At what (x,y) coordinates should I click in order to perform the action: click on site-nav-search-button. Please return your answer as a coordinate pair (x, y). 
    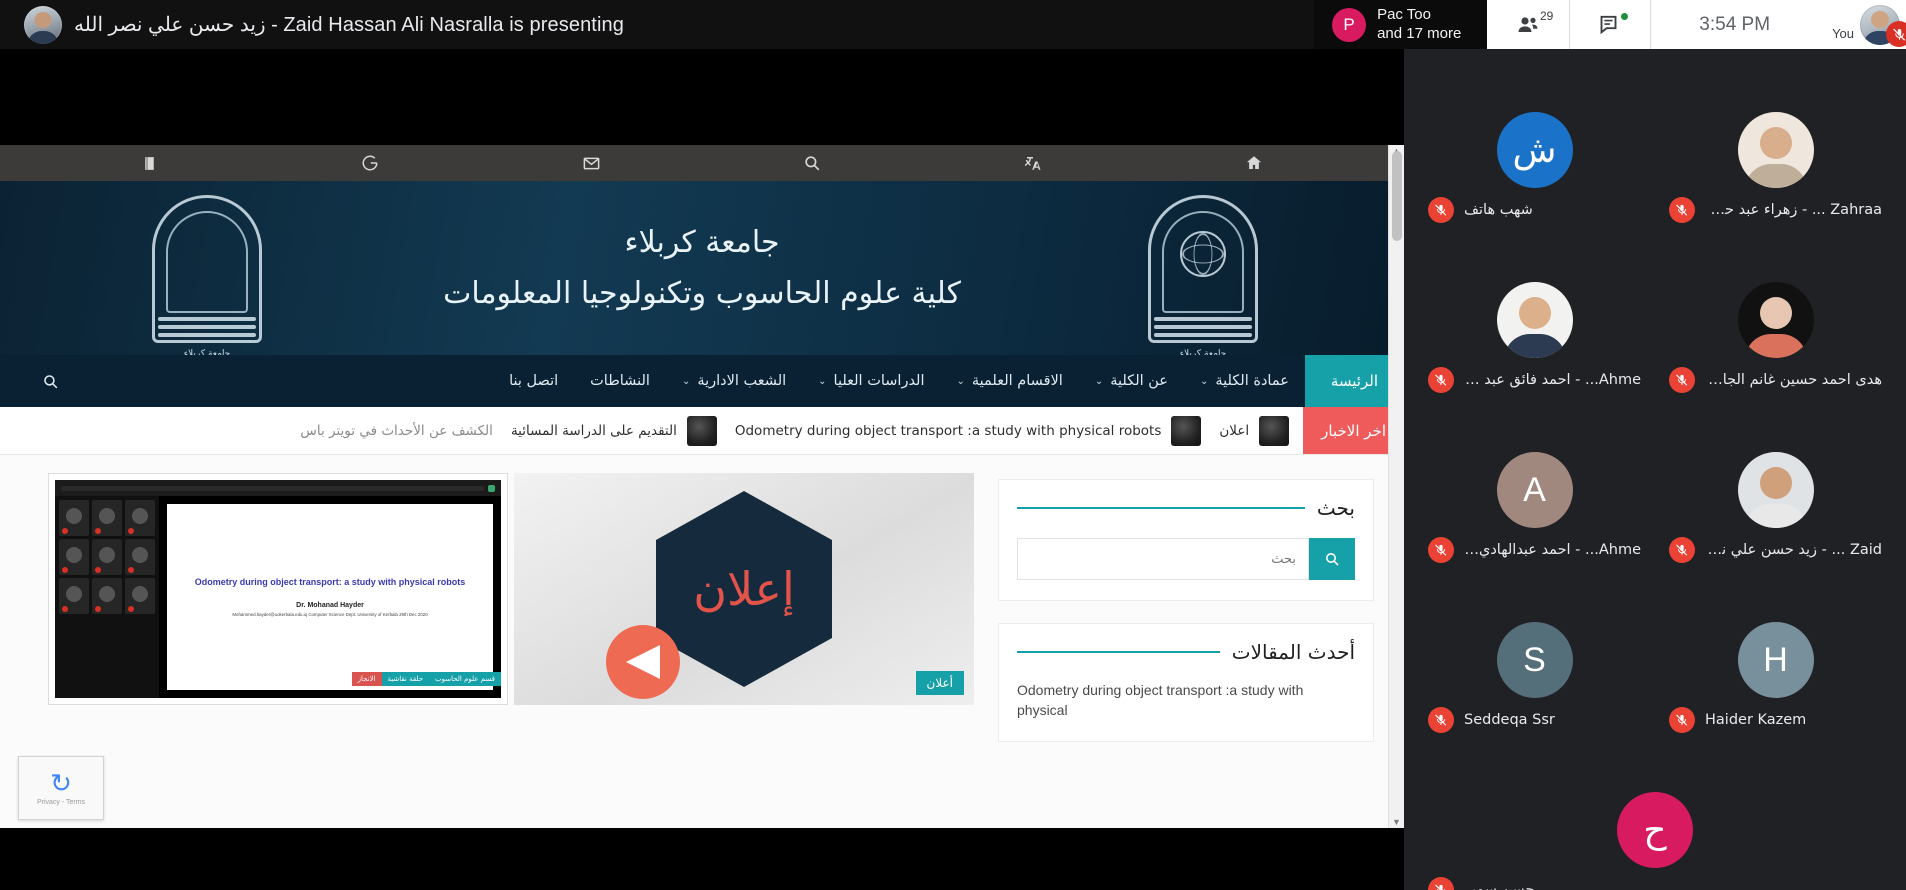
    Looking at the image, I should click on (29, 381).